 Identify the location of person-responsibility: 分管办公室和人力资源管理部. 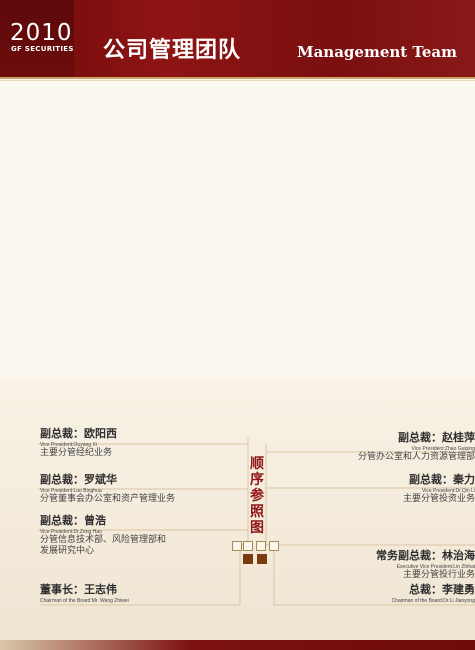
(416, 457).